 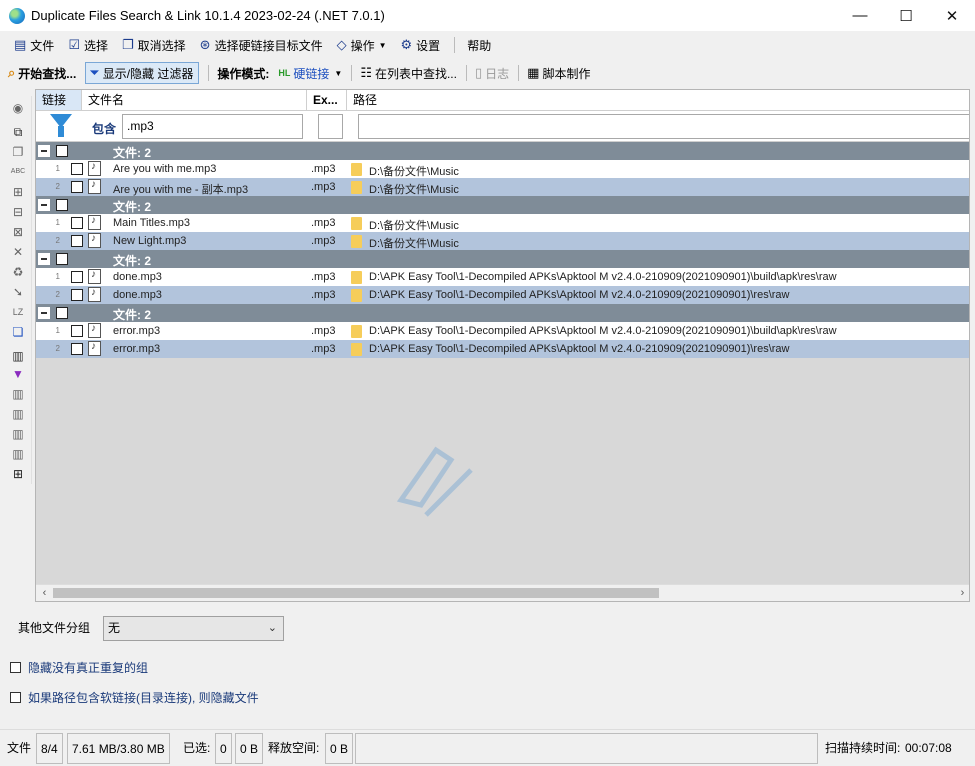 I want to click on checkbox-icon: ☑, so click(x=74, y=44).